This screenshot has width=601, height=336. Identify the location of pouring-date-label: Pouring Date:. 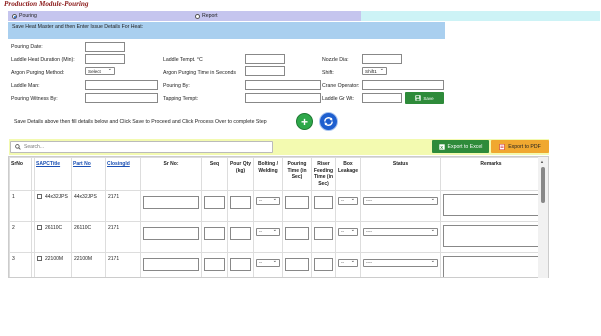
(27, 47).